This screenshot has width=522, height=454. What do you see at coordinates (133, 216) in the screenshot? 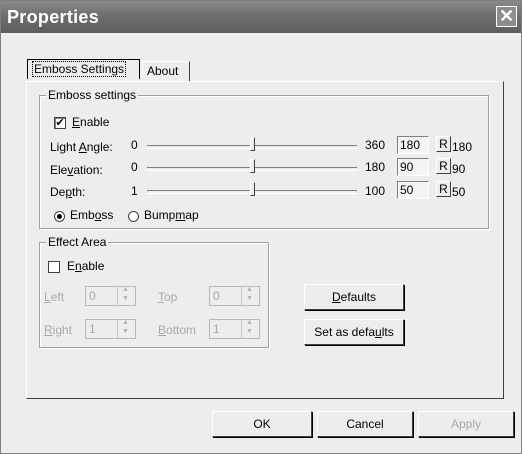
I see `bumpmap-radio` at bounding box center [133, 216].